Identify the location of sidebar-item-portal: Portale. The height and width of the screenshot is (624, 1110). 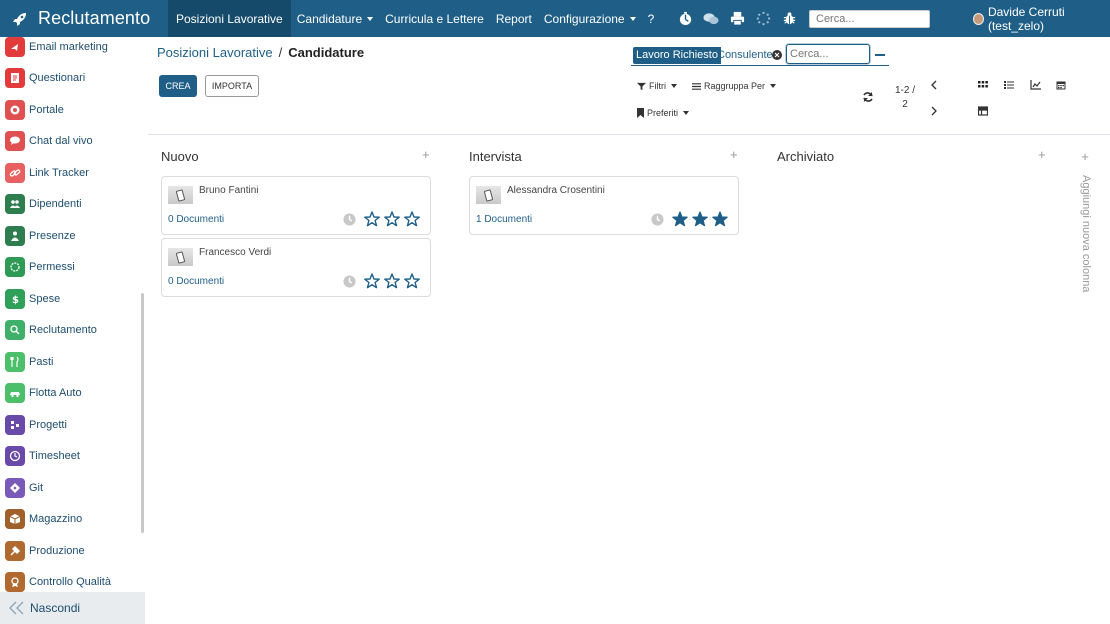
(72, 110).